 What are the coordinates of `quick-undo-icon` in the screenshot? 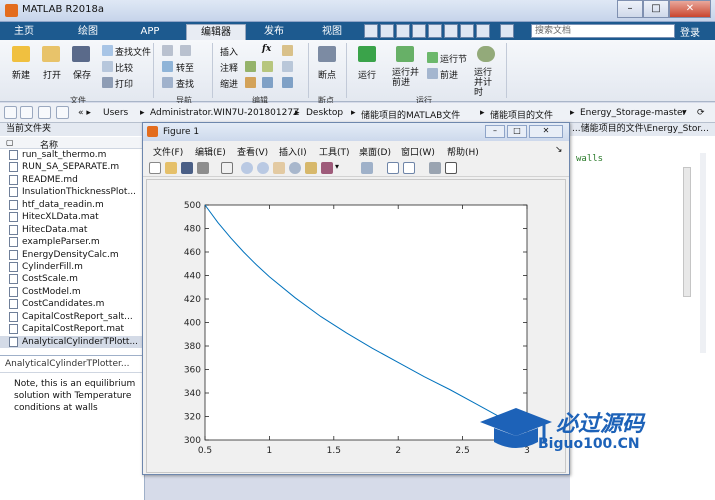 It's located at (435, 31).